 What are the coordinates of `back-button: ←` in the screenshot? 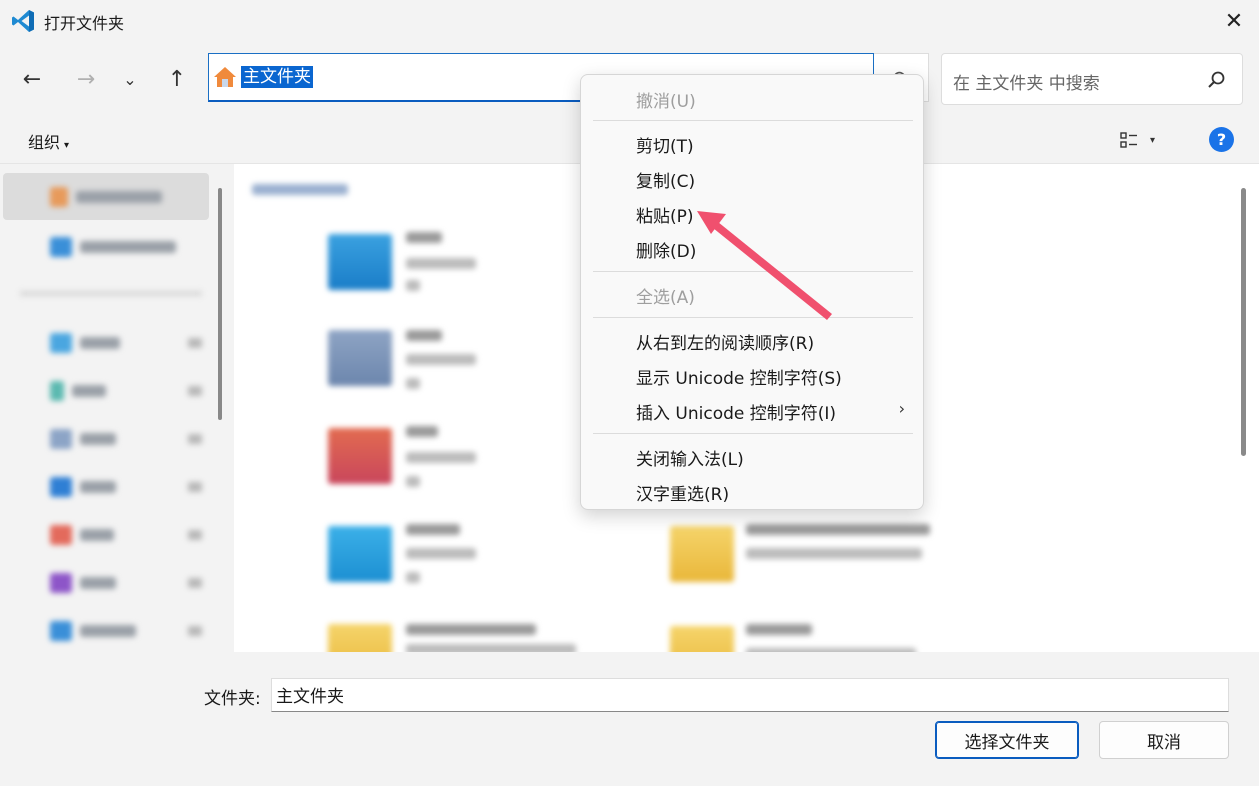 It's located at (32, 79).